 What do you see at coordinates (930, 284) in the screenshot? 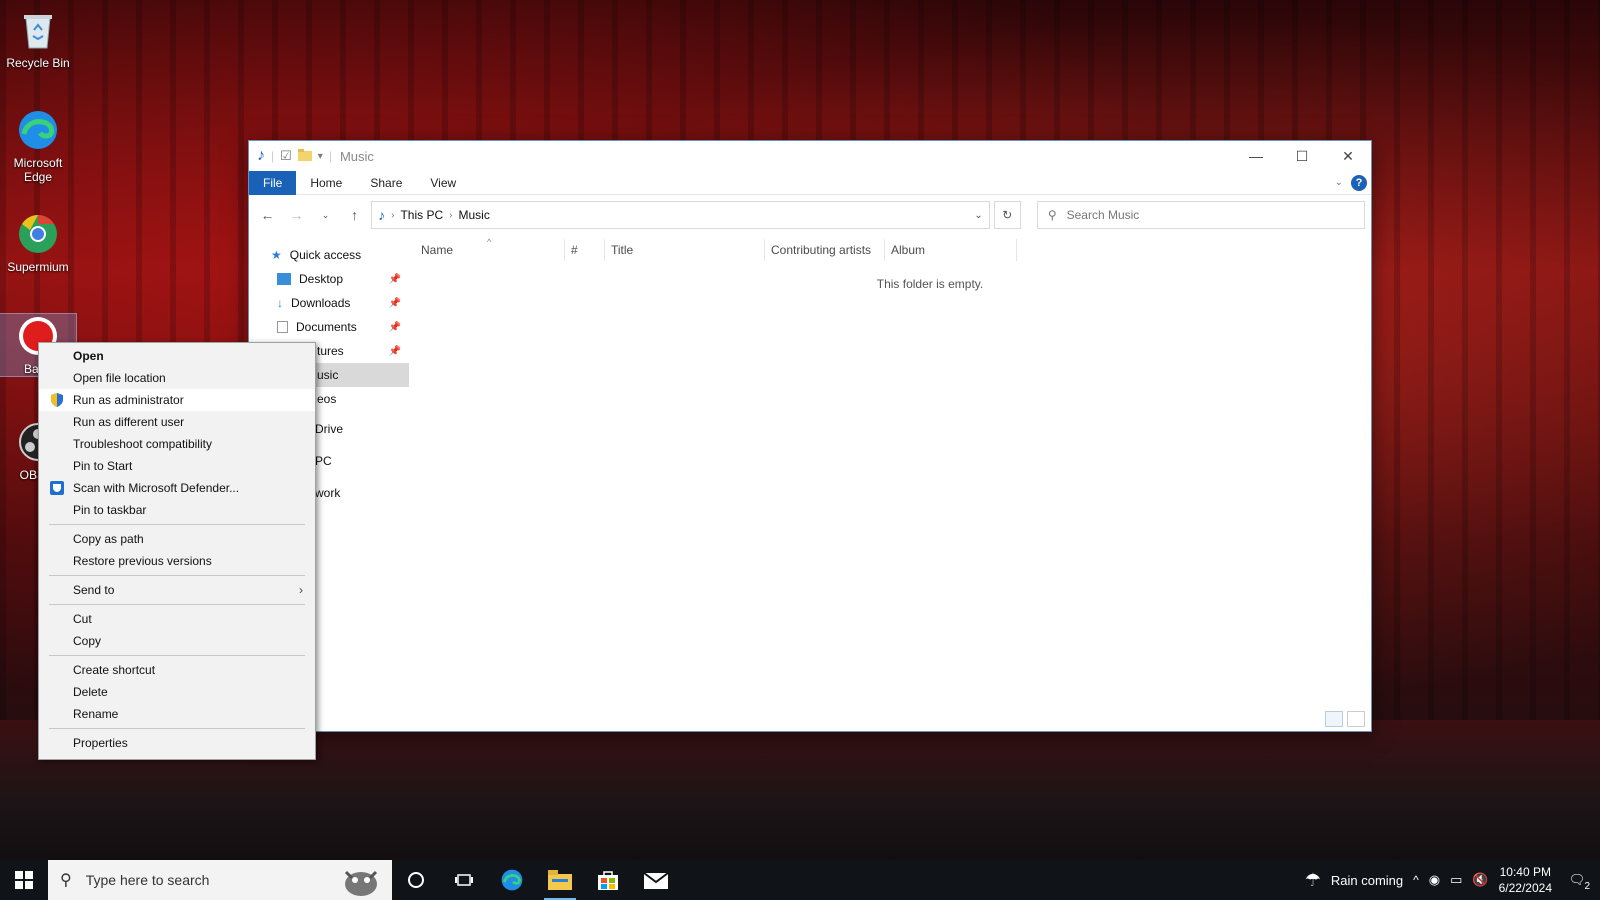
I see `empty-folder-message: This folder is empty.` at bounding box center [930, 284].